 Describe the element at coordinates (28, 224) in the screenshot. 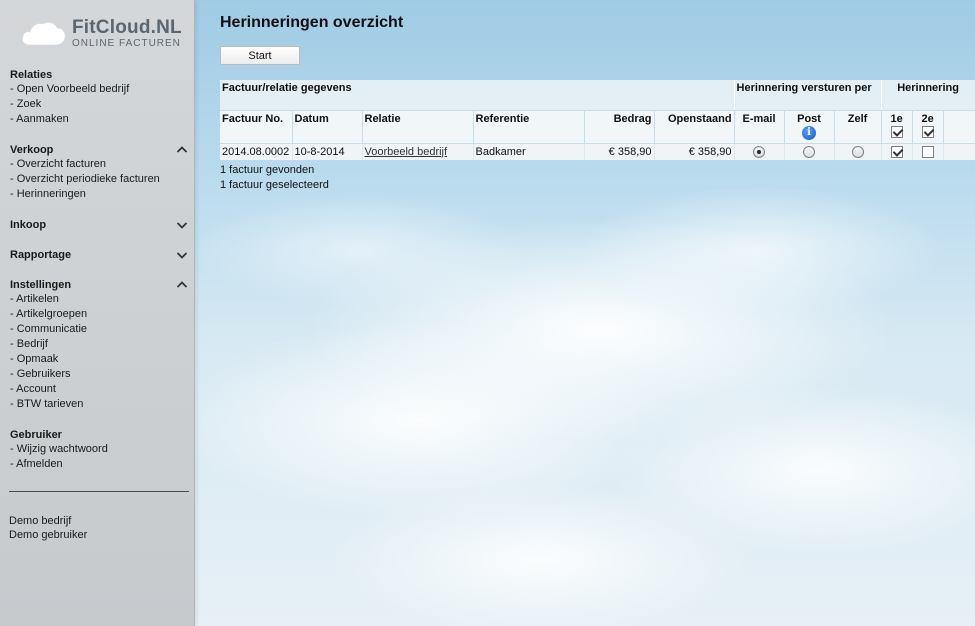

I see `nav-group-label: Inkoop` at that location.